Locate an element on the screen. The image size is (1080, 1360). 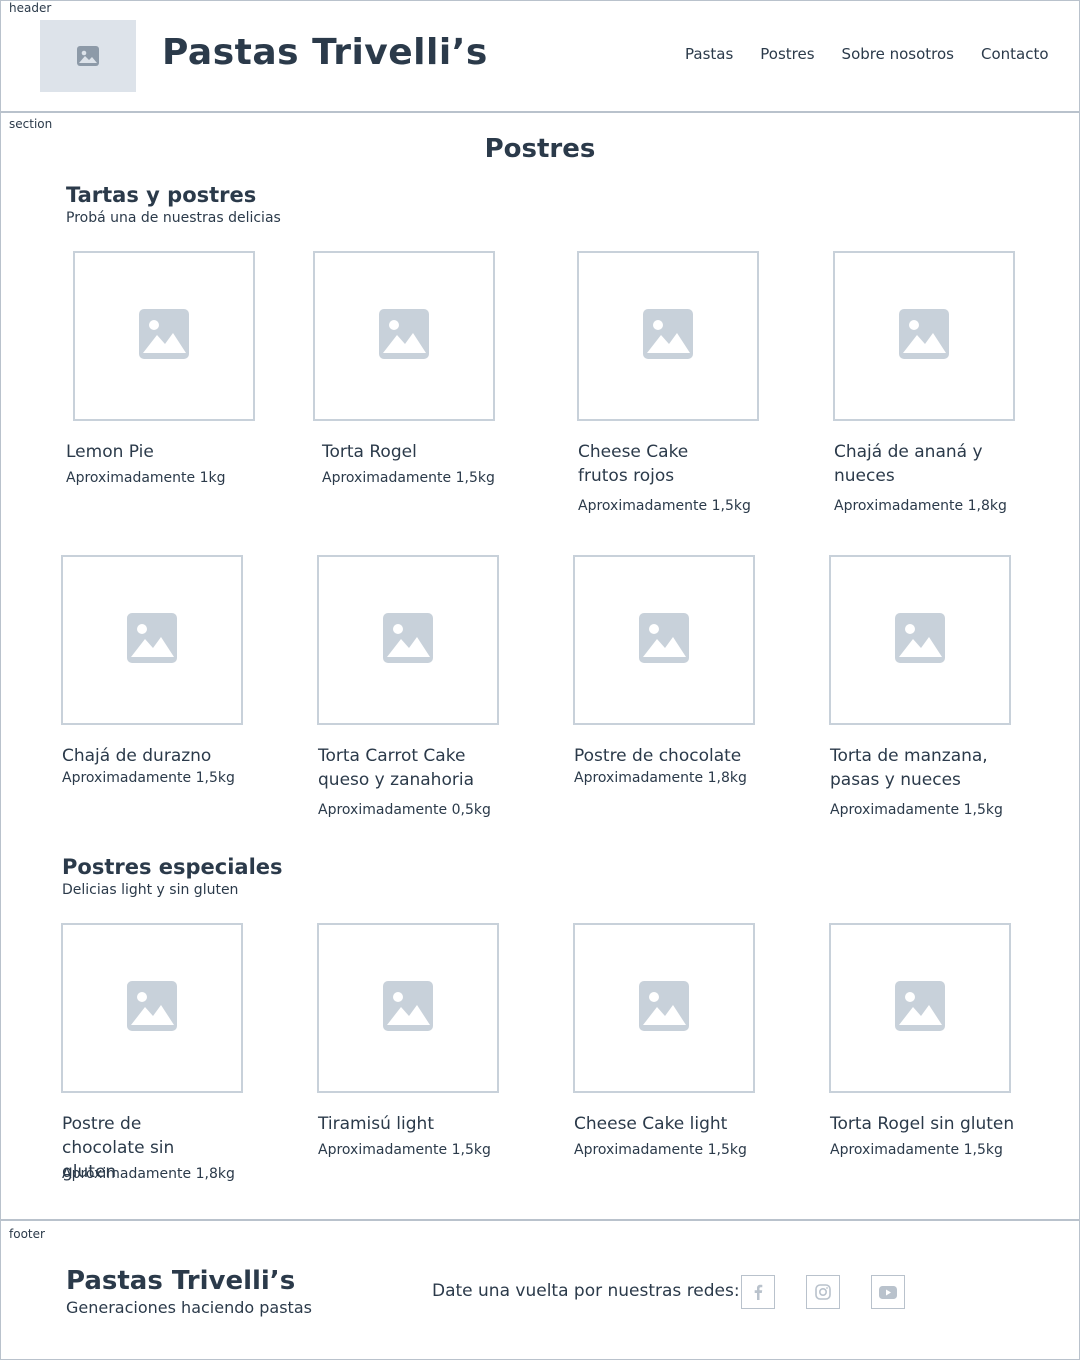
logo-placeholder is located at coordinates (88, 56).